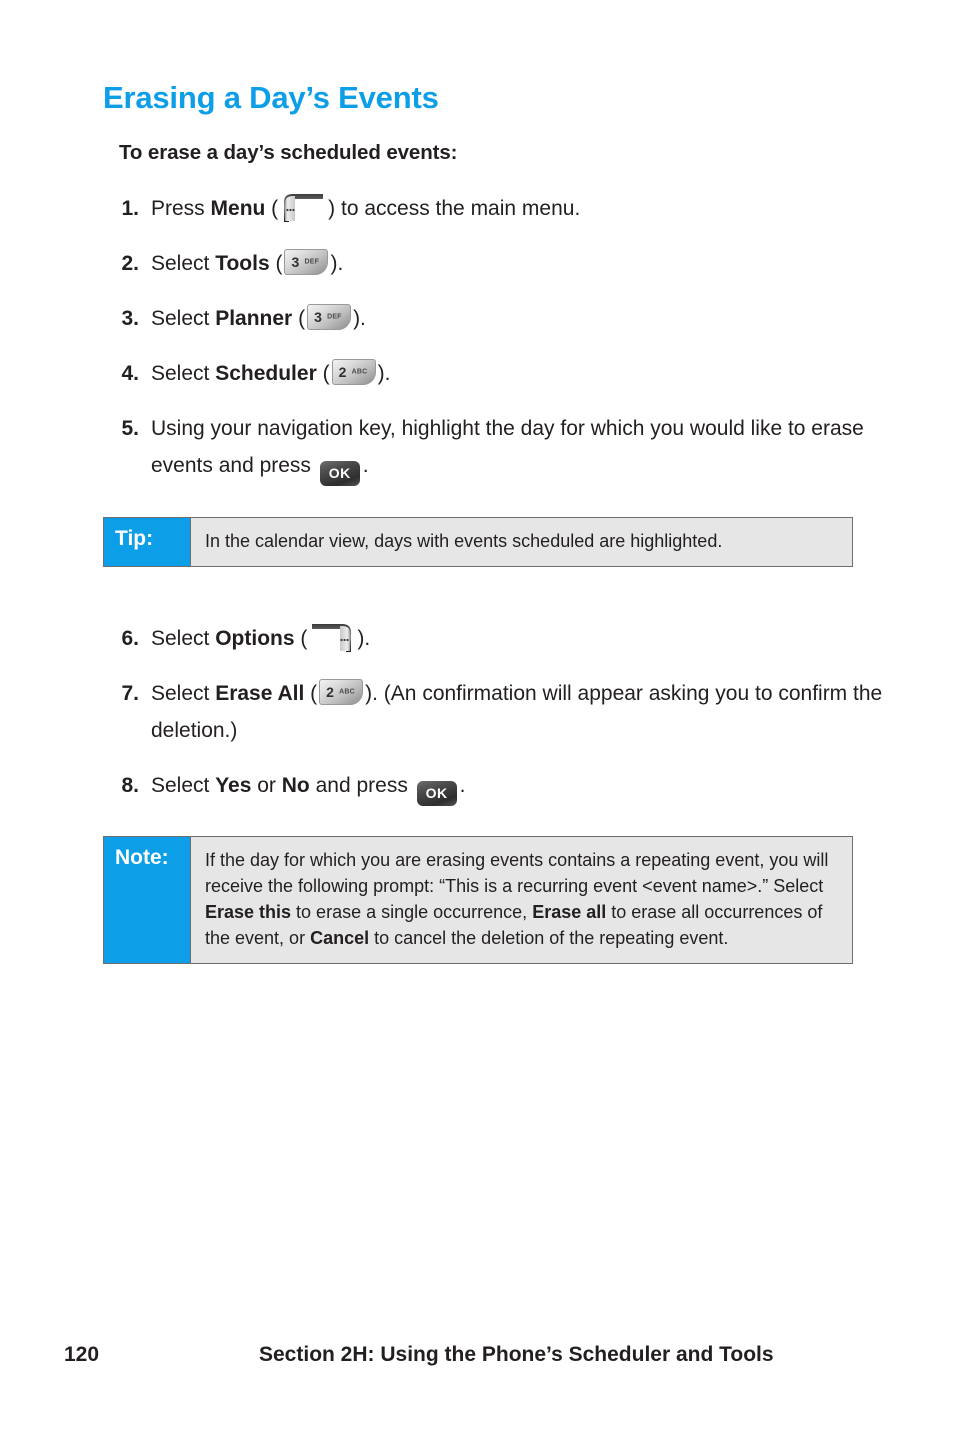 The height and width of the screenshot is (1431, 954). Describe the element at coordinates (130, 428) in the screenshot. I see `step-number: 5.` at that location.